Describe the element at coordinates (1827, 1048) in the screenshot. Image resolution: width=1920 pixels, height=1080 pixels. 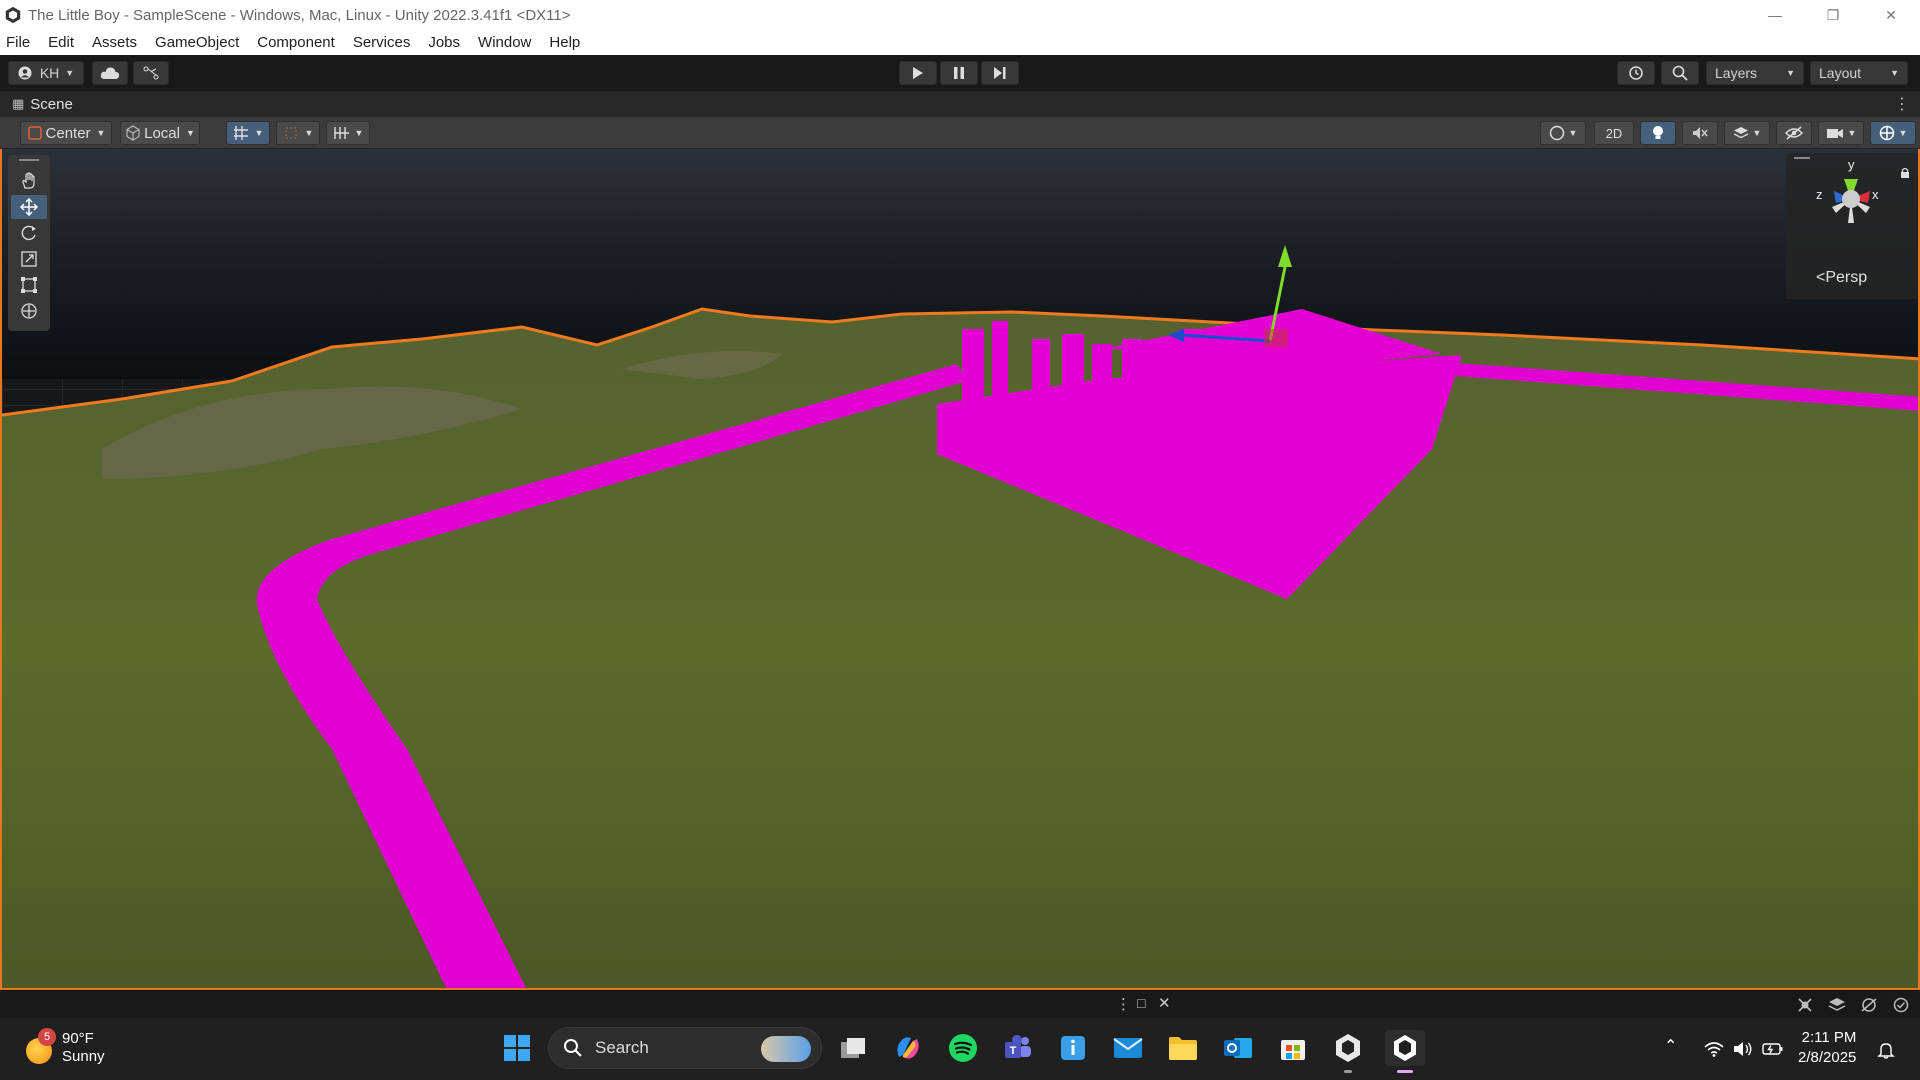
I see `system-clock: 2:11 PM 2/8/2025` at that location.